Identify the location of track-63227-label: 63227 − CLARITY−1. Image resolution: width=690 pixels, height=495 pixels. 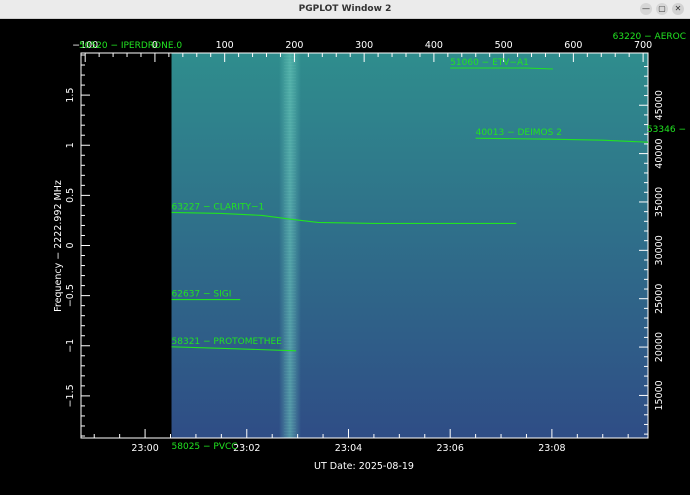
(218, 207).